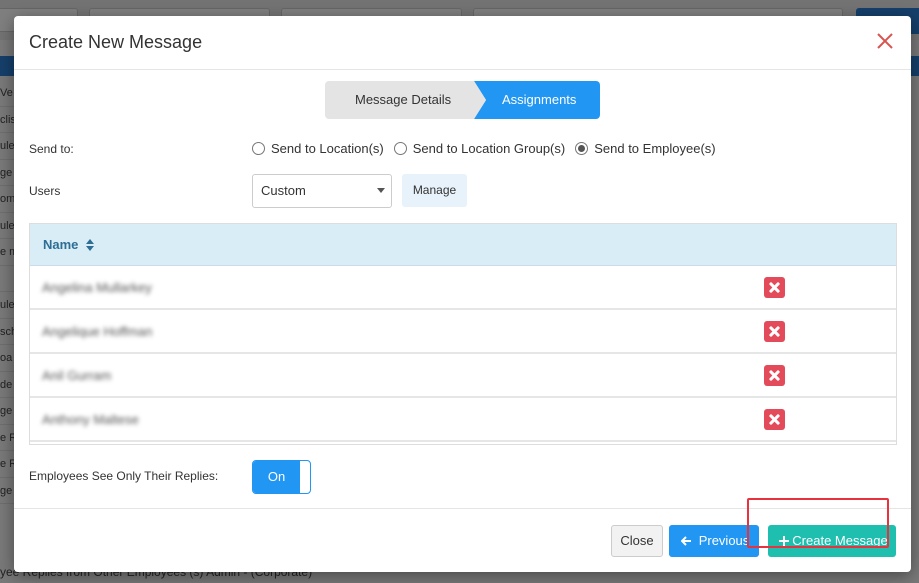 The width and height of the screenshot is (919, 583). What do you see at coordinates (724, 540) in the screenshot?
I see `previous-label: Previous` at bounding box center [724, 540].